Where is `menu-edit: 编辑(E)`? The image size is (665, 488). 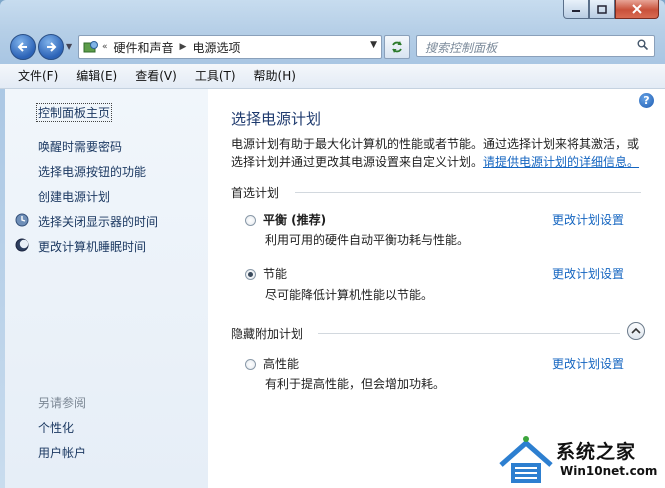
menu-edit: 编辑(E) is located at coordinates (96, 76).